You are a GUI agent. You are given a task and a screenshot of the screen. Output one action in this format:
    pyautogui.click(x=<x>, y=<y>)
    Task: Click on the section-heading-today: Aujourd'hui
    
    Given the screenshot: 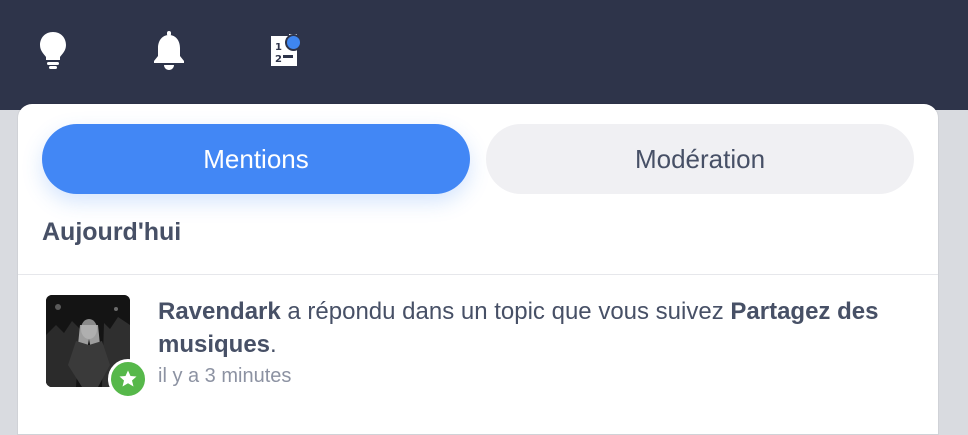 What is the action you would take?
    pyautogui.click(x=112, y=232)
    